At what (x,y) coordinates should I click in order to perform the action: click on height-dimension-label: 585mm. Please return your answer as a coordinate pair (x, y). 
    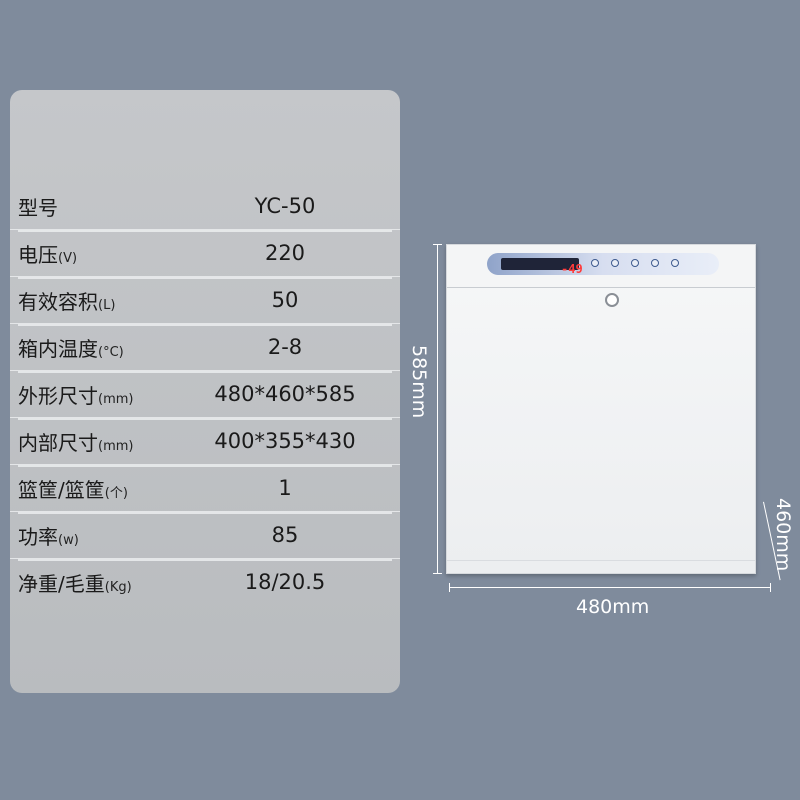
    Looking at the image, I should click on (419, 382).